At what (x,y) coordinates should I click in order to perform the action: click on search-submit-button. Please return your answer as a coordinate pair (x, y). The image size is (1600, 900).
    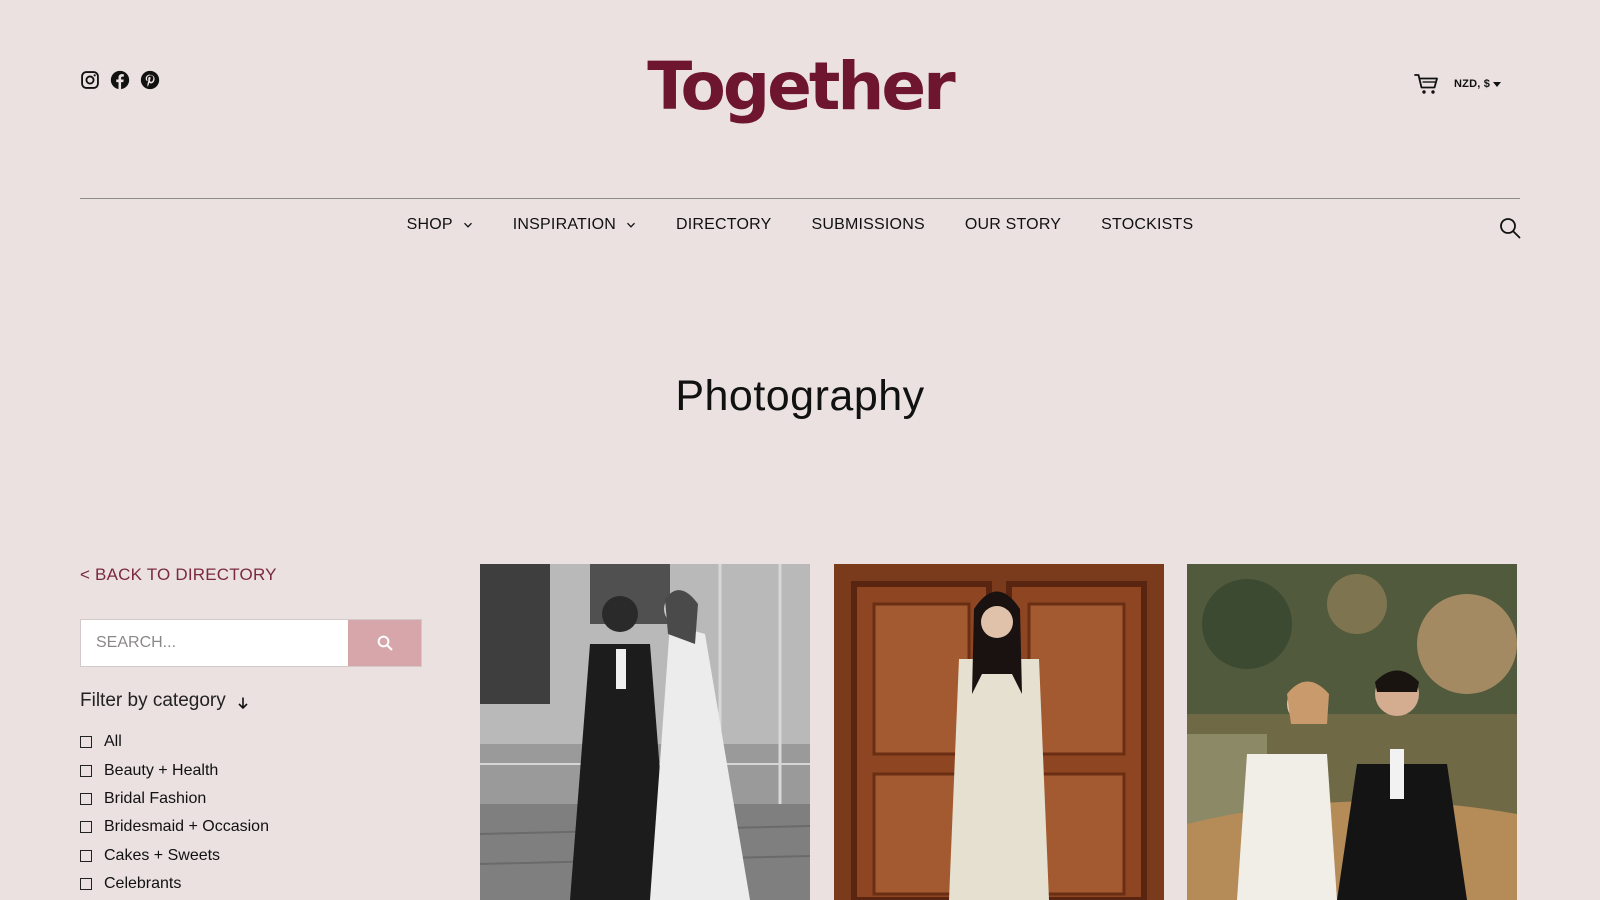
    Looking at the image, I should click on (384, 643).